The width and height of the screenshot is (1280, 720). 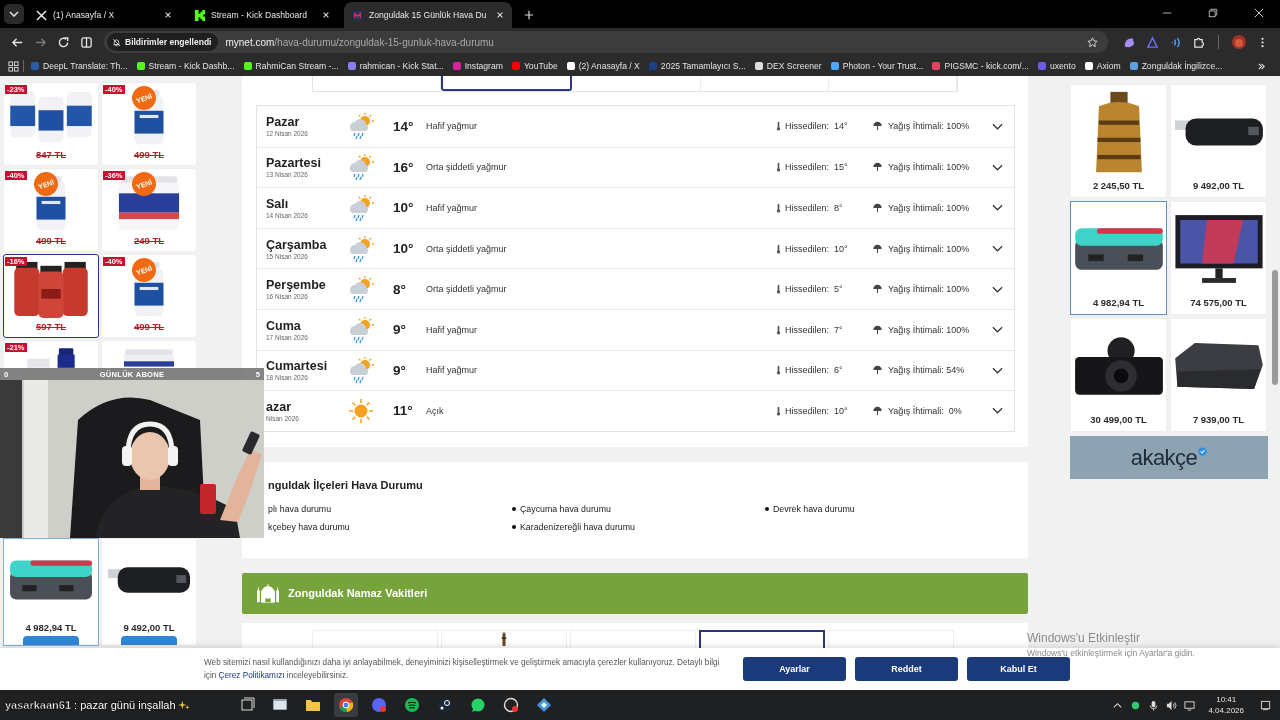 What do you see at coordinates (577, 526) in the screenshot?
I see `district-link: Karadenizereğli hava durumu` at bounding box center [577, 526].